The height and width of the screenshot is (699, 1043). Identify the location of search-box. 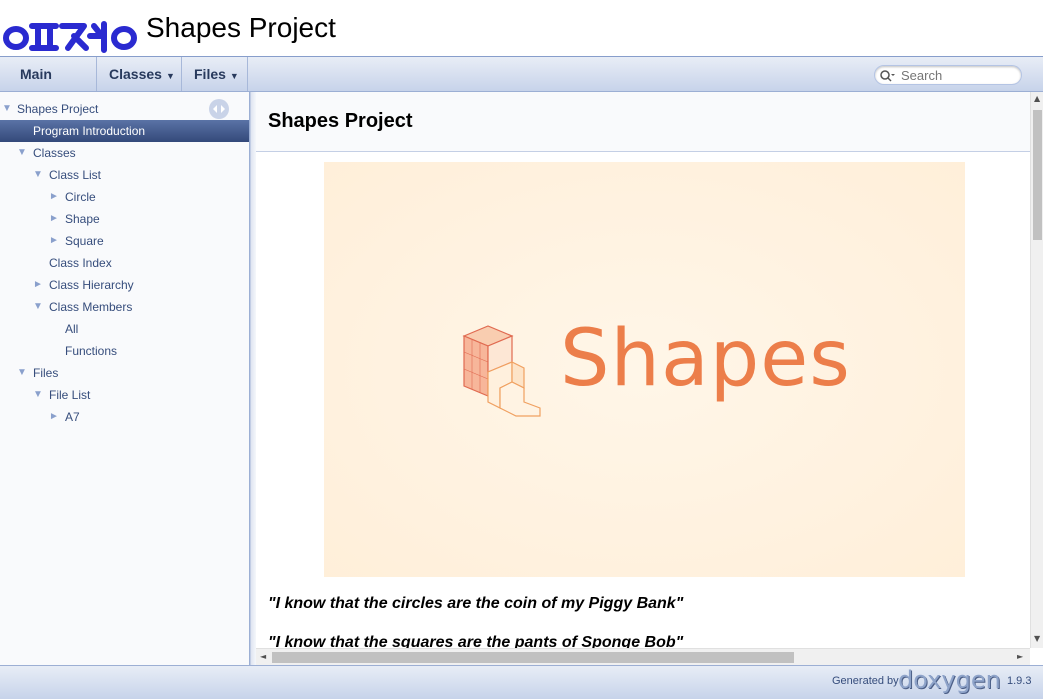
(948, 75).